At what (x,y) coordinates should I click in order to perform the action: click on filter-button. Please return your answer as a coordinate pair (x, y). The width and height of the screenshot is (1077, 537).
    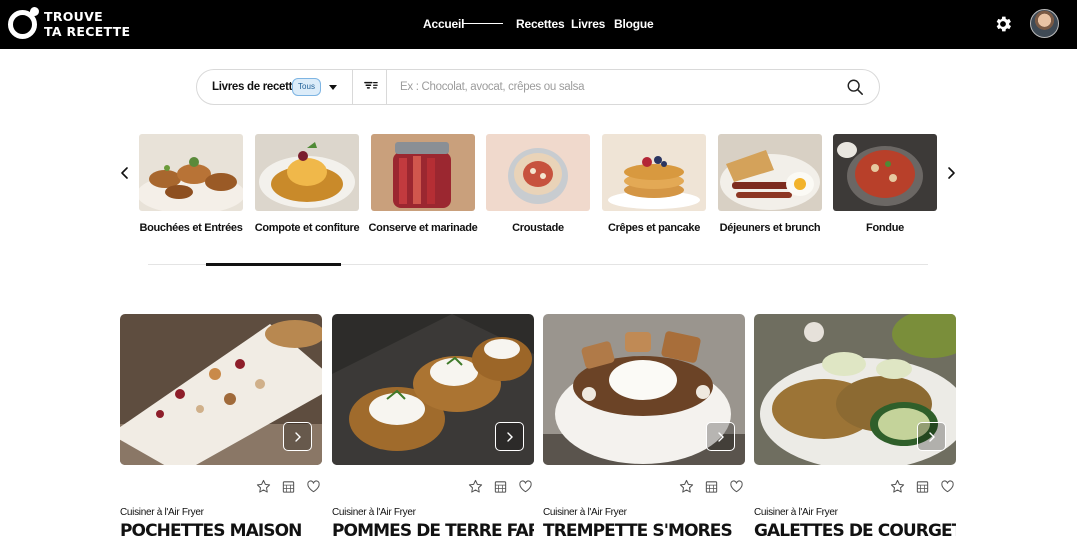
    Looking at the image, I should click on (369, 87).